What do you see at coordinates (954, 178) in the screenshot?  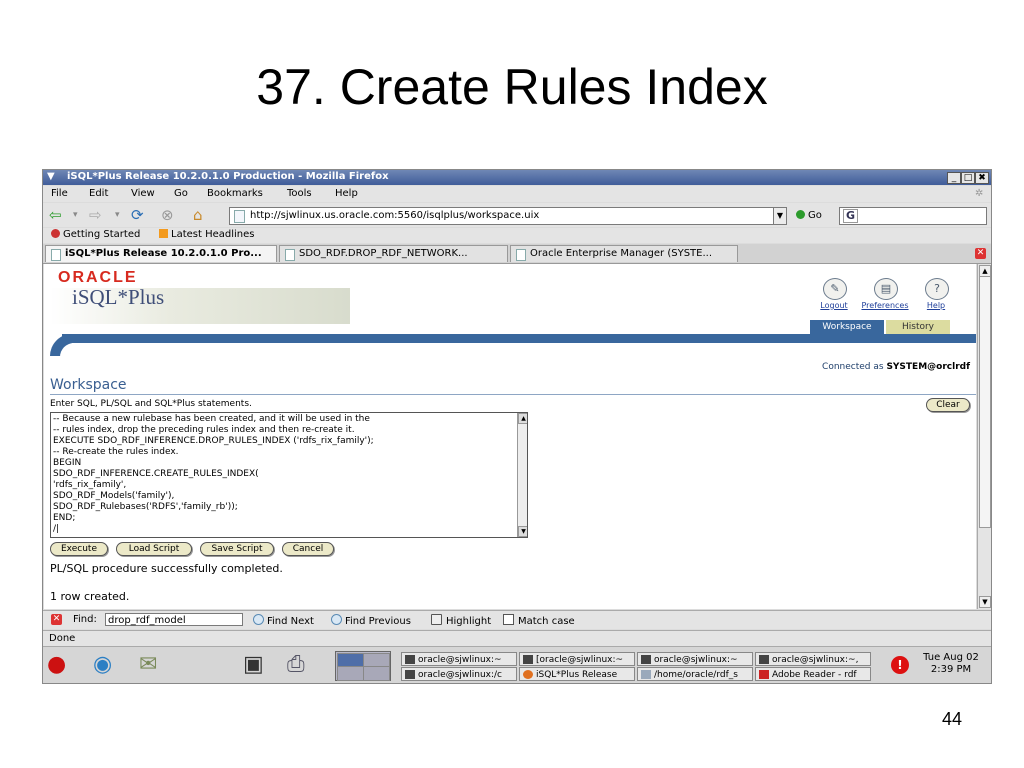 I see `minimize-button: _` at bounding box center [954, 178].